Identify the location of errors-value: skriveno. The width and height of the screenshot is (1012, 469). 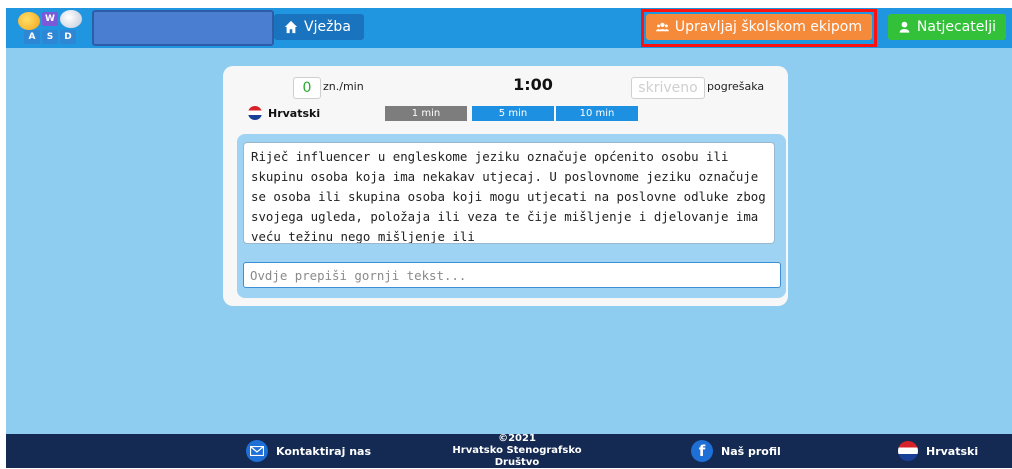
(668, 88).